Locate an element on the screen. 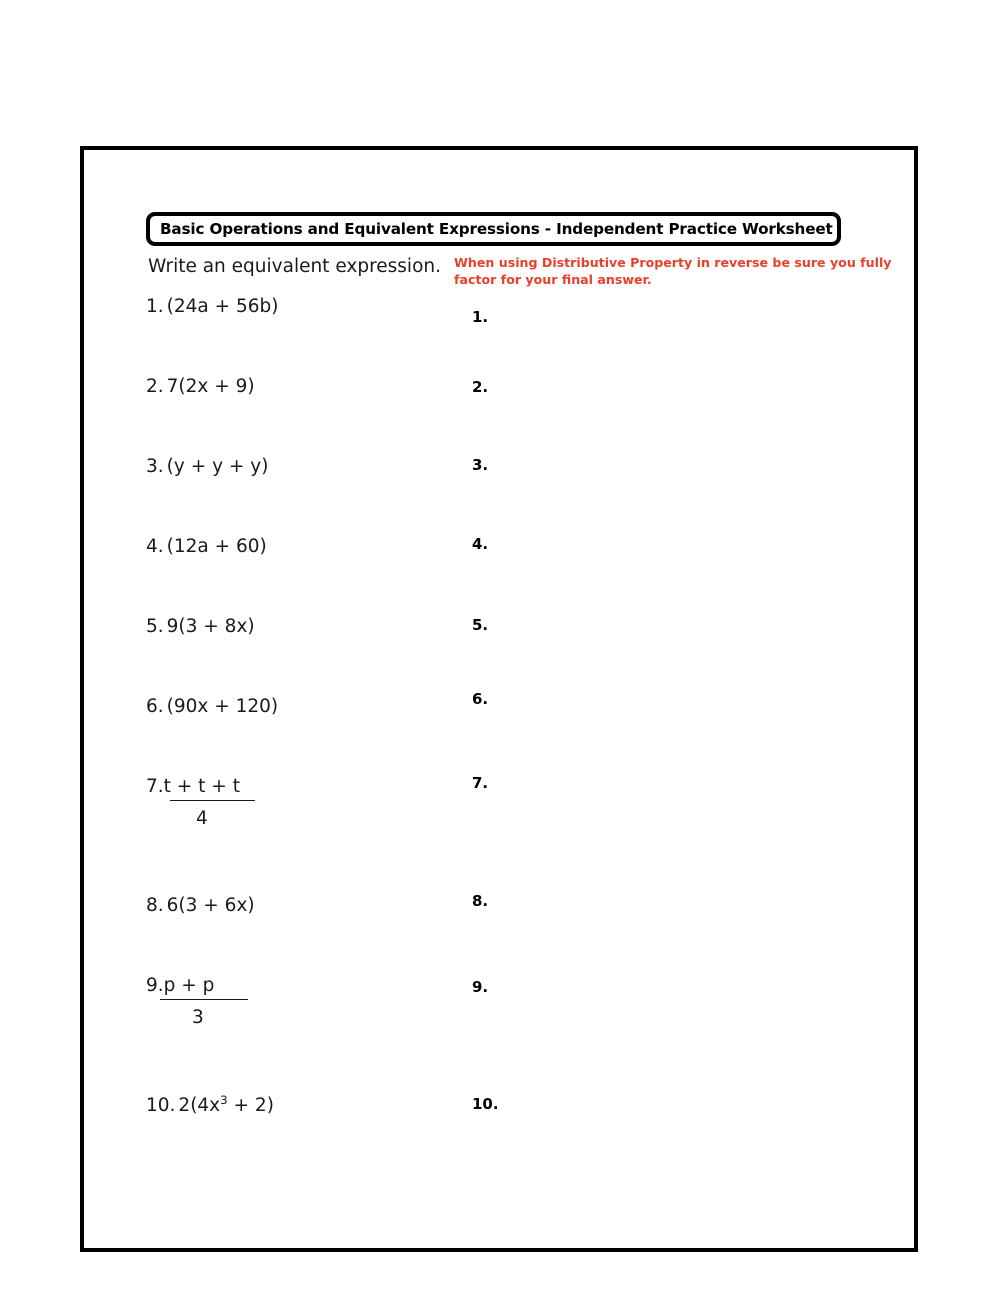 Image resolution: width=1000 pixels, height=1291 pixels. problem-expression-1: (24a + 56b) is located at coordinates (222, 306).